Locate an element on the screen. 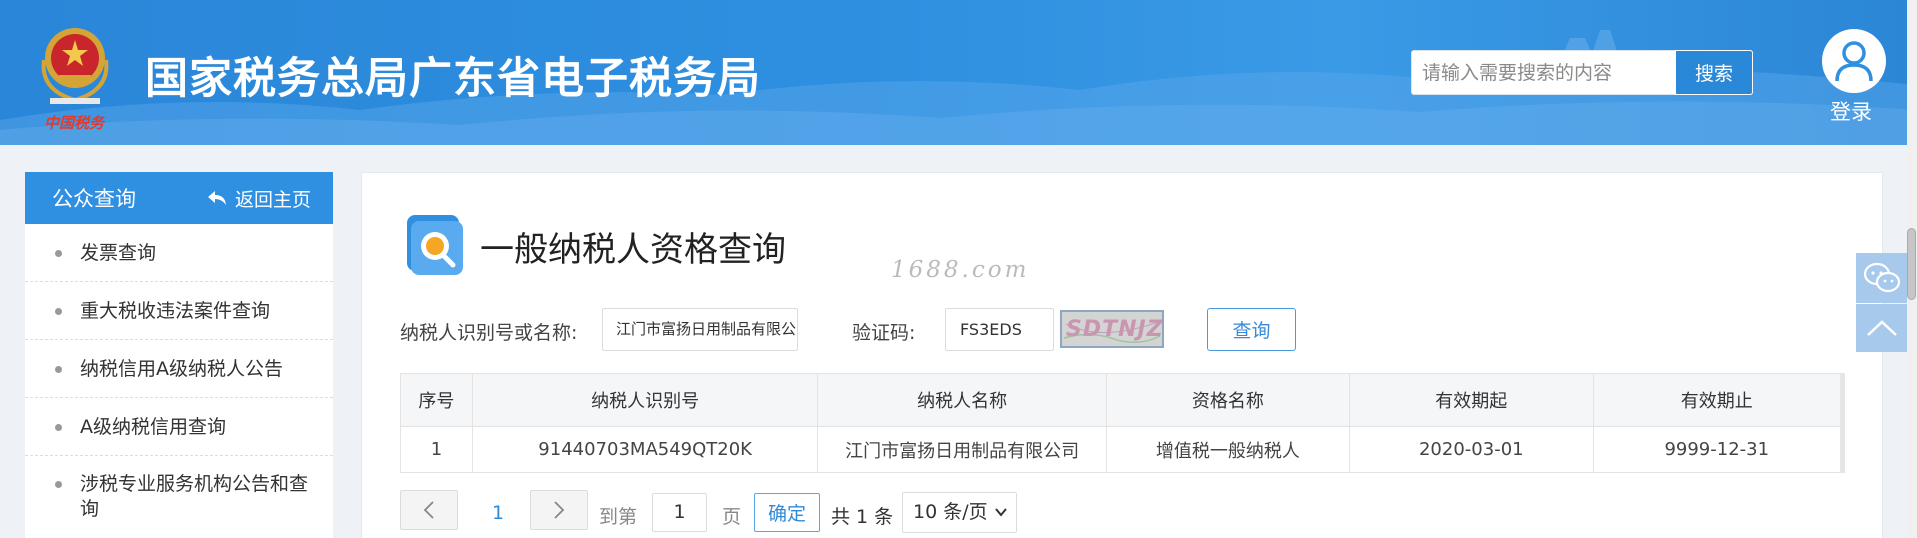 This screenshot has height=538, width=1917. wechat-icon is located at coordinates (1882, 277).